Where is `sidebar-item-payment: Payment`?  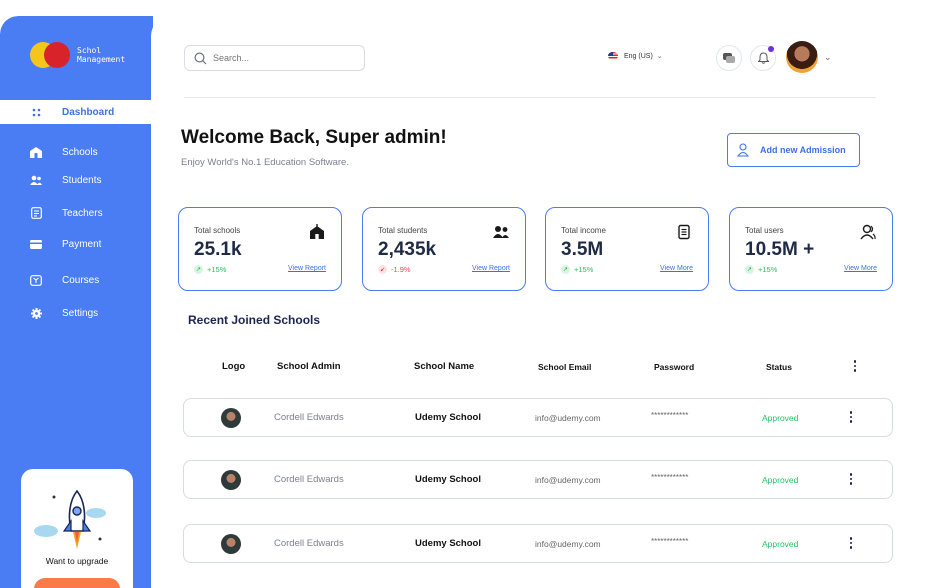
sidebar-item-payment: Payment is located at coordinates (76, 244).